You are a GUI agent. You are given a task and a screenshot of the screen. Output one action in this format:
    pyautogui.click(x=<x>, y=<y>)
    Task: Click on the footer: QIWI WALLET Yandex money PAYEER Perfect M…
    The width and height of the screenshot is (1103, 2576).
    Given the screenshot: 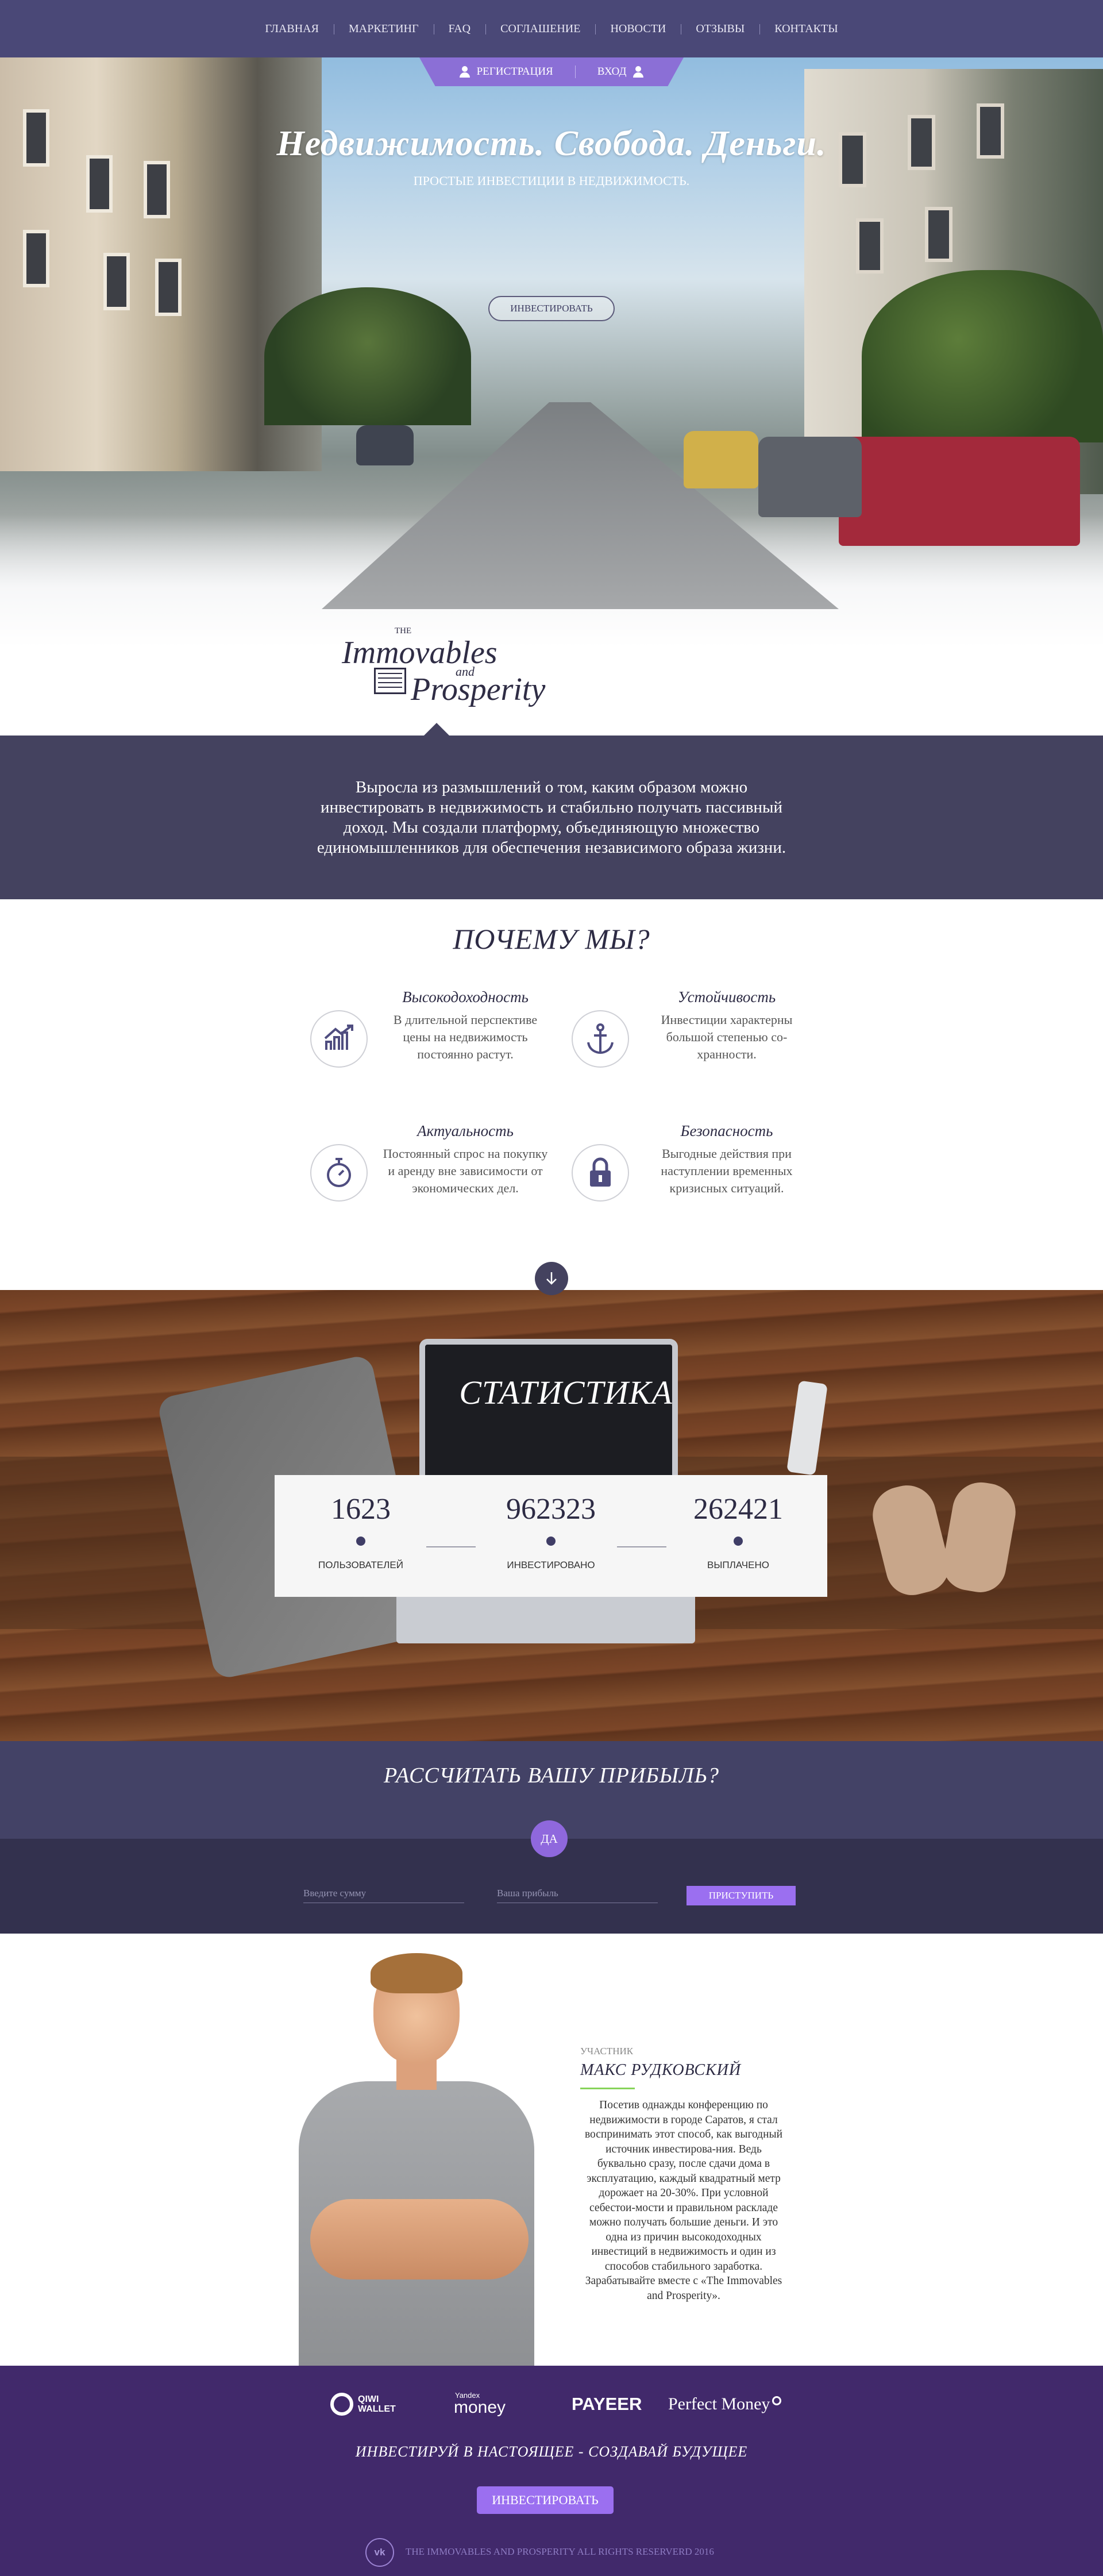 What is the action you would take?
    pyautogui.click(x=551, y=2471)
    